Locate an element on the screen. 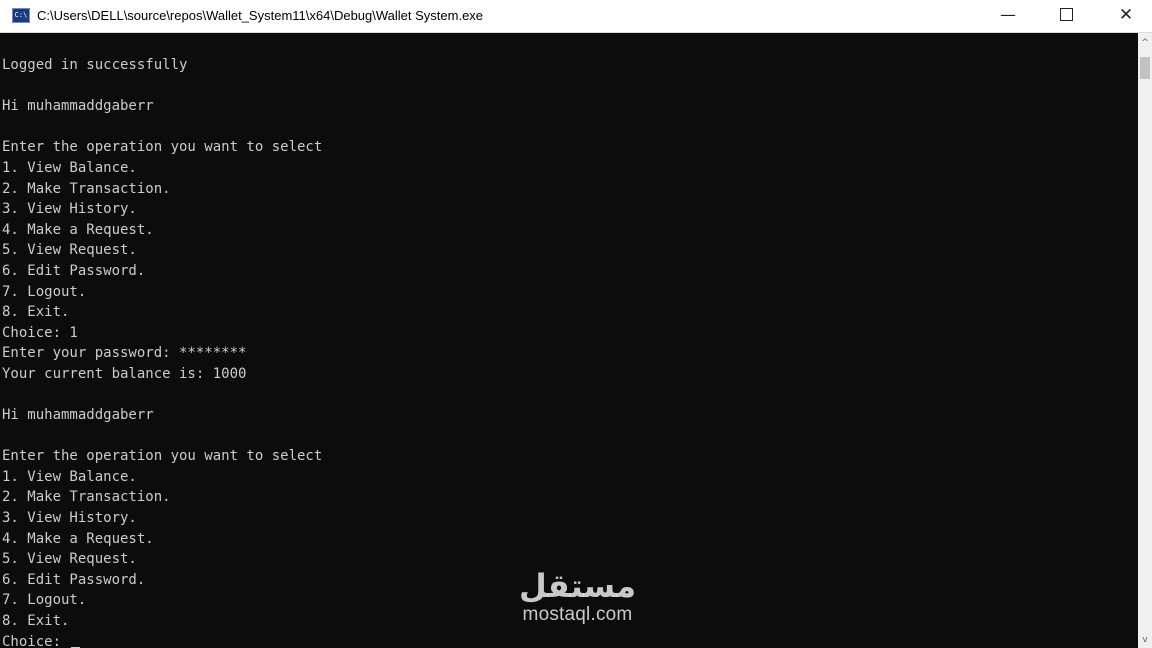 This screenshot has width=1152, height=648. console-line: Choice: is located at coordinates (162, 640).